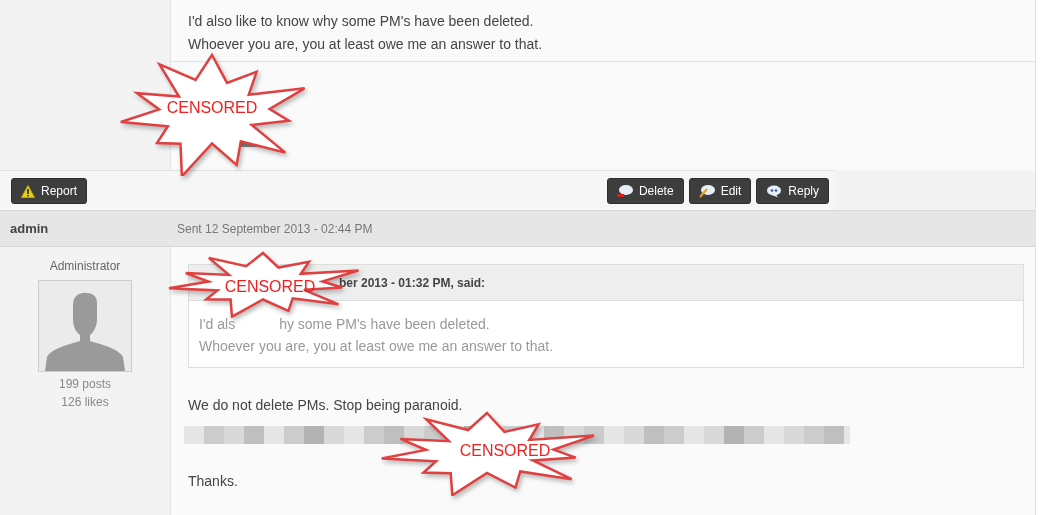  What do you see at coordinates (326, 405) in the screenshot?
I see `post-text: We do not delete PMs. Stop being paranoid.` at bounding box center [326, 405].